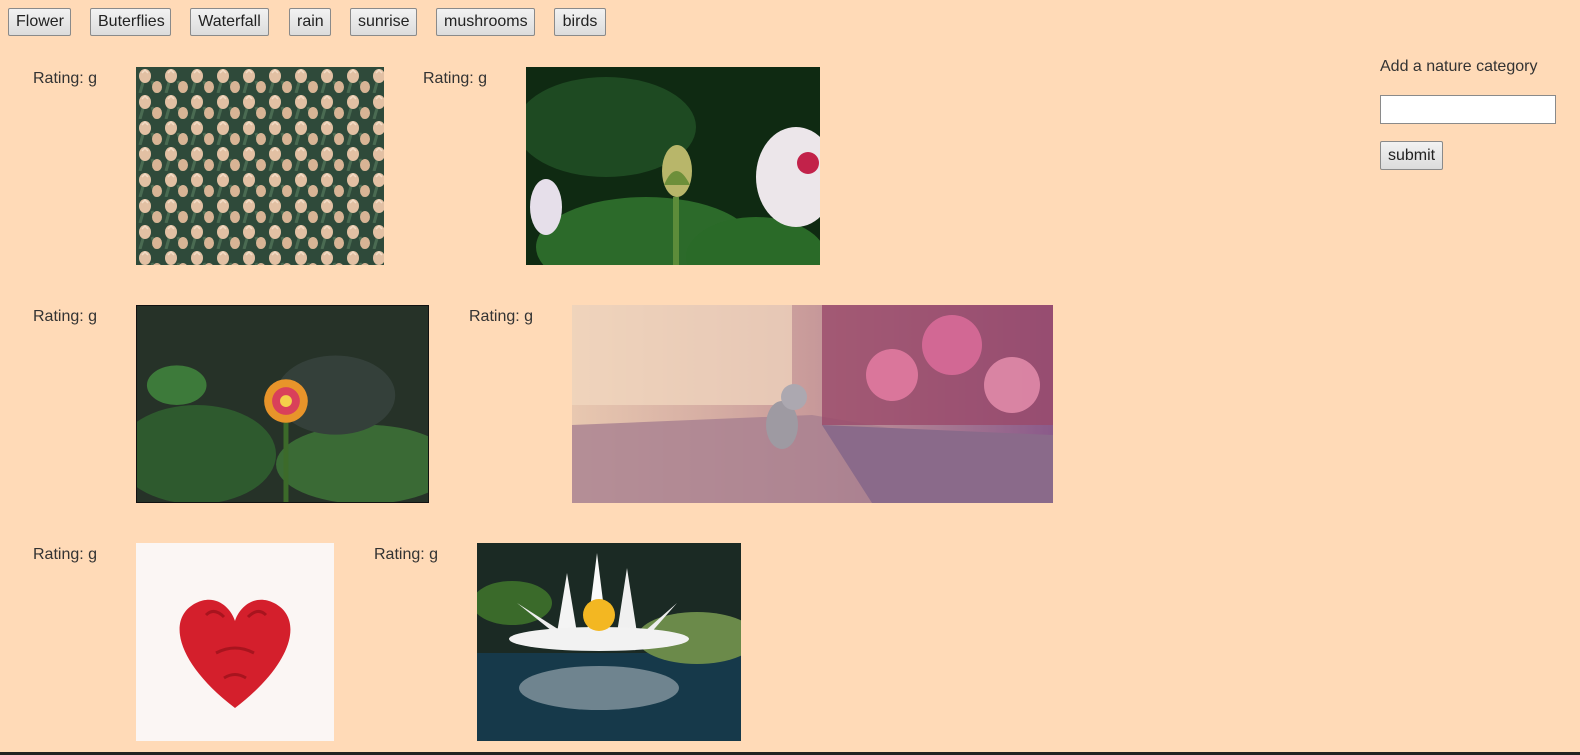 The width and height of the screenshot is (1580, 755). What do you see at coordinates (1468, 109) in the screenshot?
I see `category-input` at bounding box center [1468, 109].